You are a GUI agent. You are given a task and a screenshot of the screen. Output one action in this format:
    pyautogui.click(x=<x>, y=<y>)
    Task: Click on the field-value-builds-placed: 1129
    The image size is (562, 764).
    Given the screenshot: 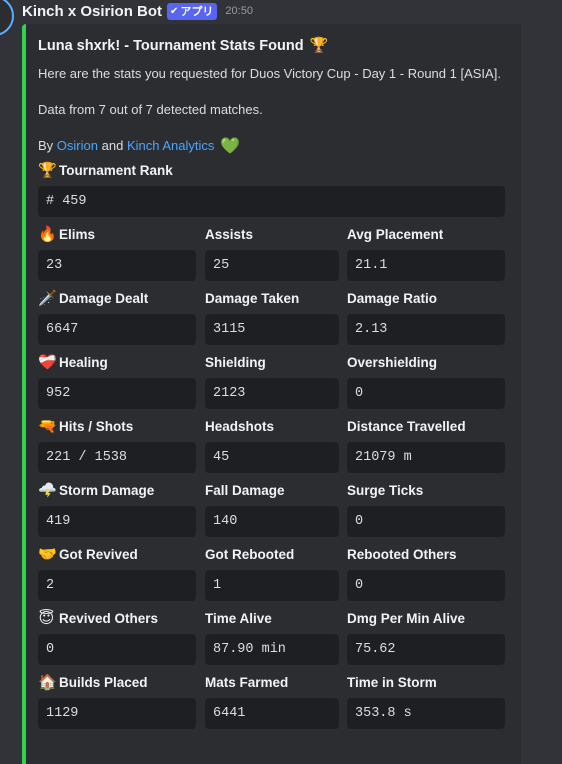 What is the action you would take?
    pyautogui.click(x=117, y=713)
    